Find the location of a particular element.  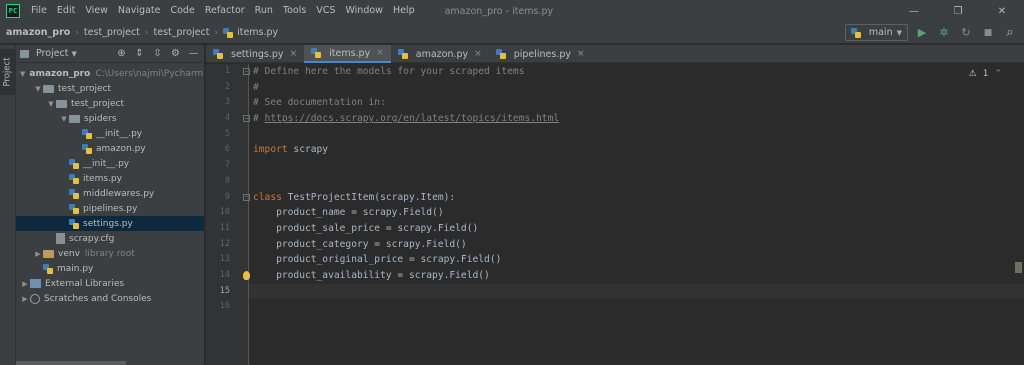

editor-tab: items.py × is located at coordinates (347, 54).